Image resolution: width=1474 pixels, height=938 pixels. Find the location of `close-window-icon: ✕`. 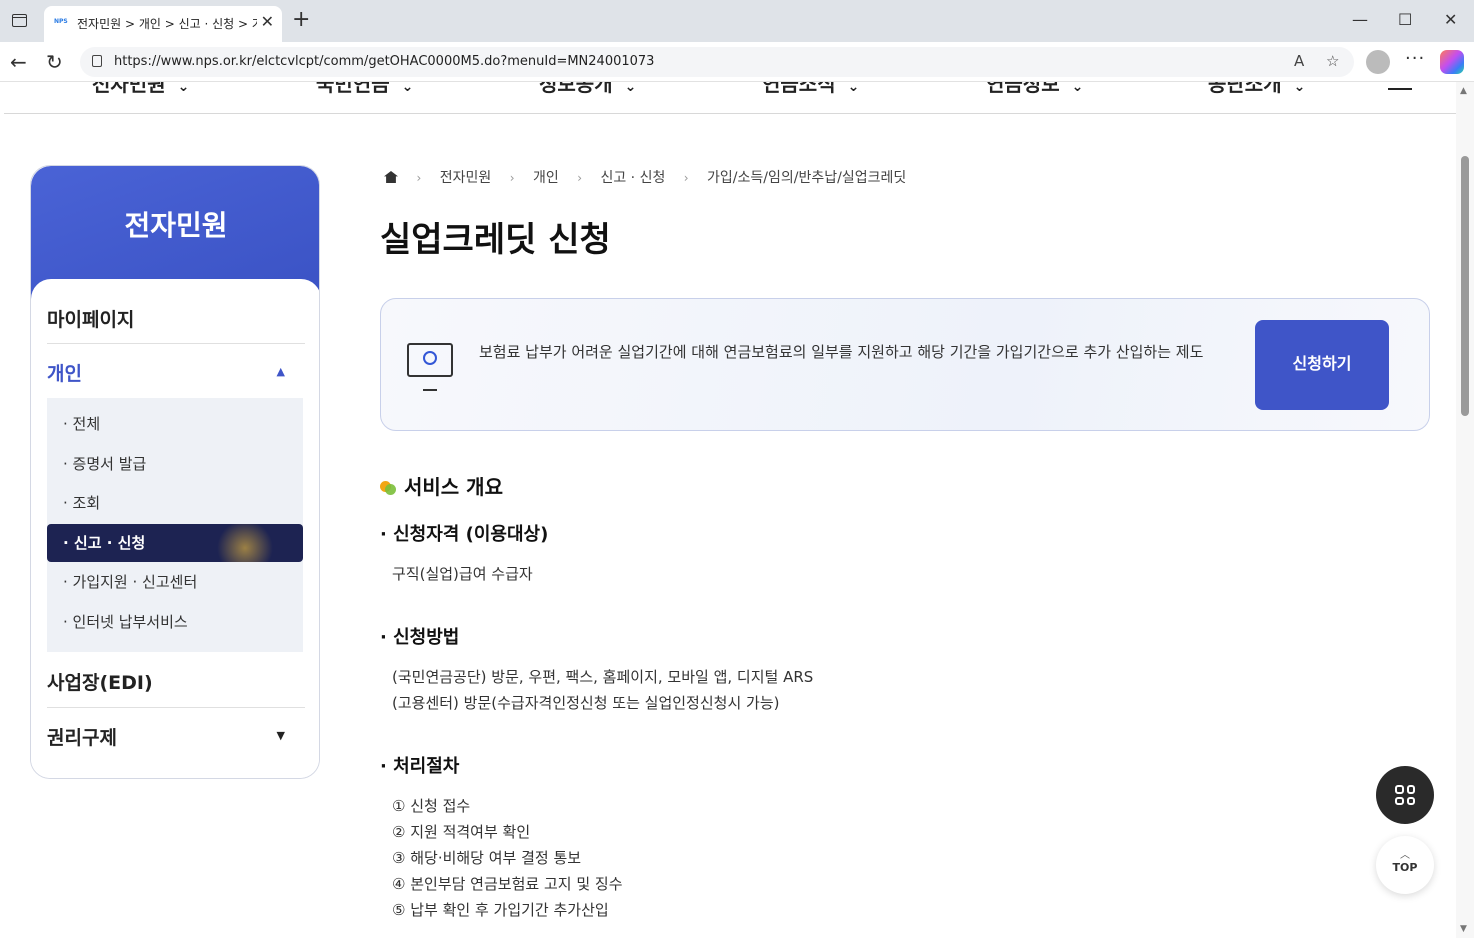

close-window-icon: ✕ is located at coordinates (1450, 19).